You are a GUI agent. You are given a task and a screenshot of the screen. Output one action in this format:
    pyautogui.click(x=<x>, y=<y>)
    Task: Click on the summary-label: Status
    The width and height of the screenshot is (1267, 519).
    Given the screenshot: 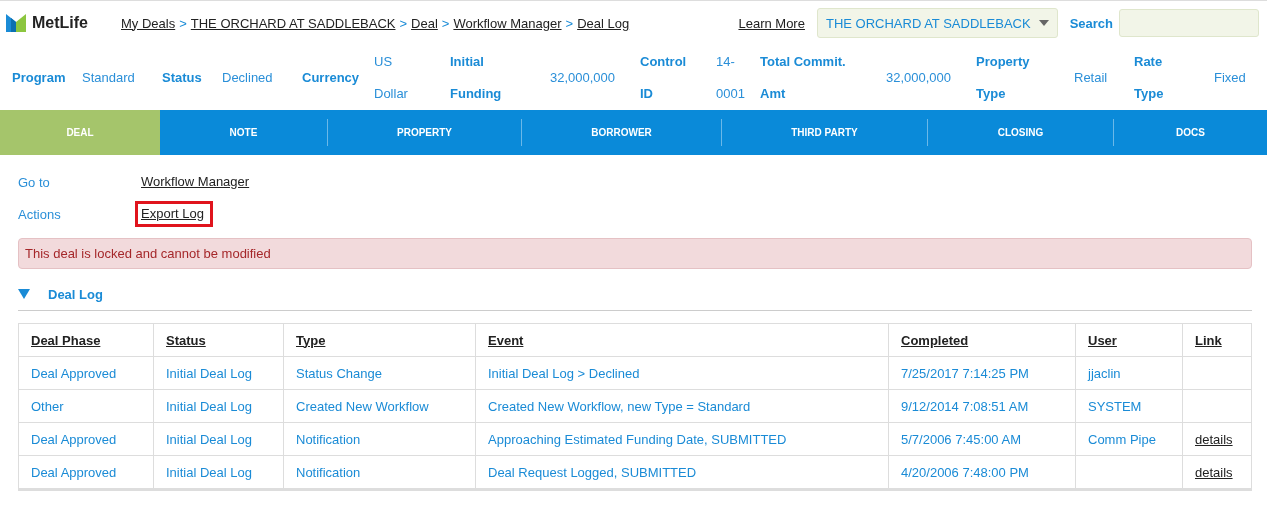 What is the action you would take?
    pyautogui.click(x=182, y=77)
    